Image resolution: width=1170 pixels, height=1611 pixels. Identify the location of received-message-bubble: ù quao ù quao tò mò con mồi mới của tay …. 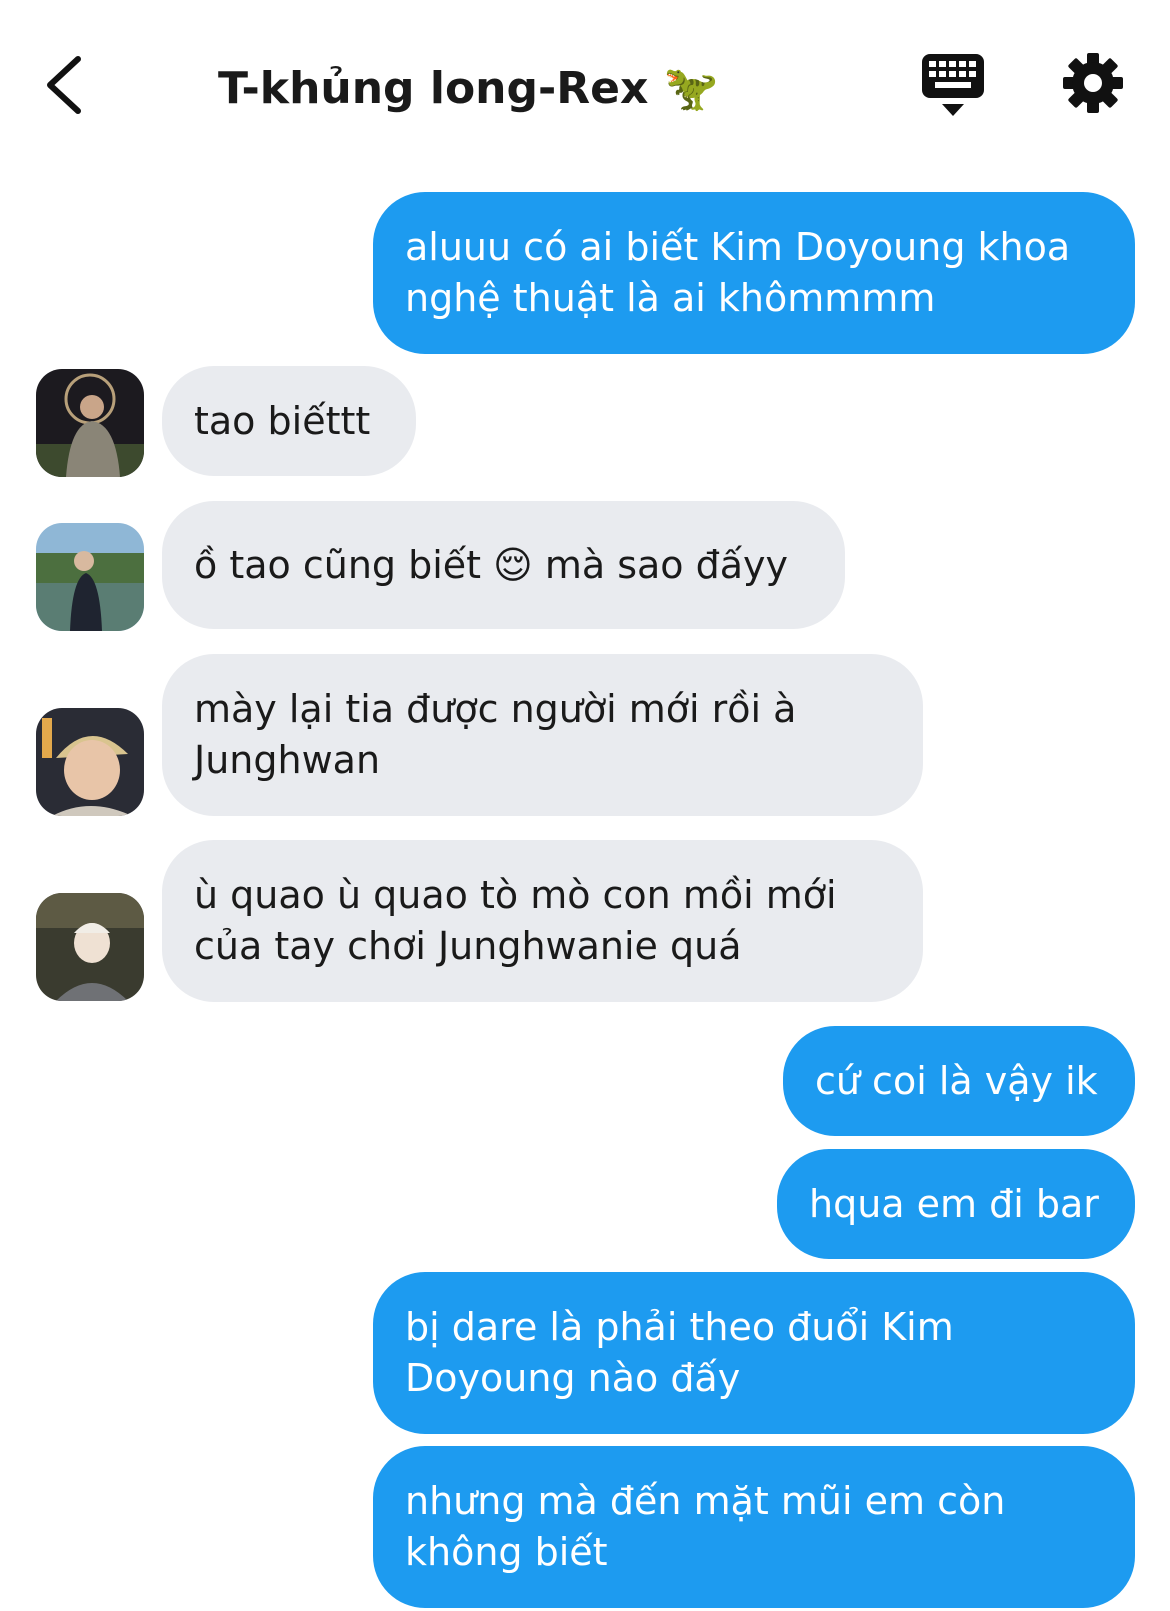
(542, 921).